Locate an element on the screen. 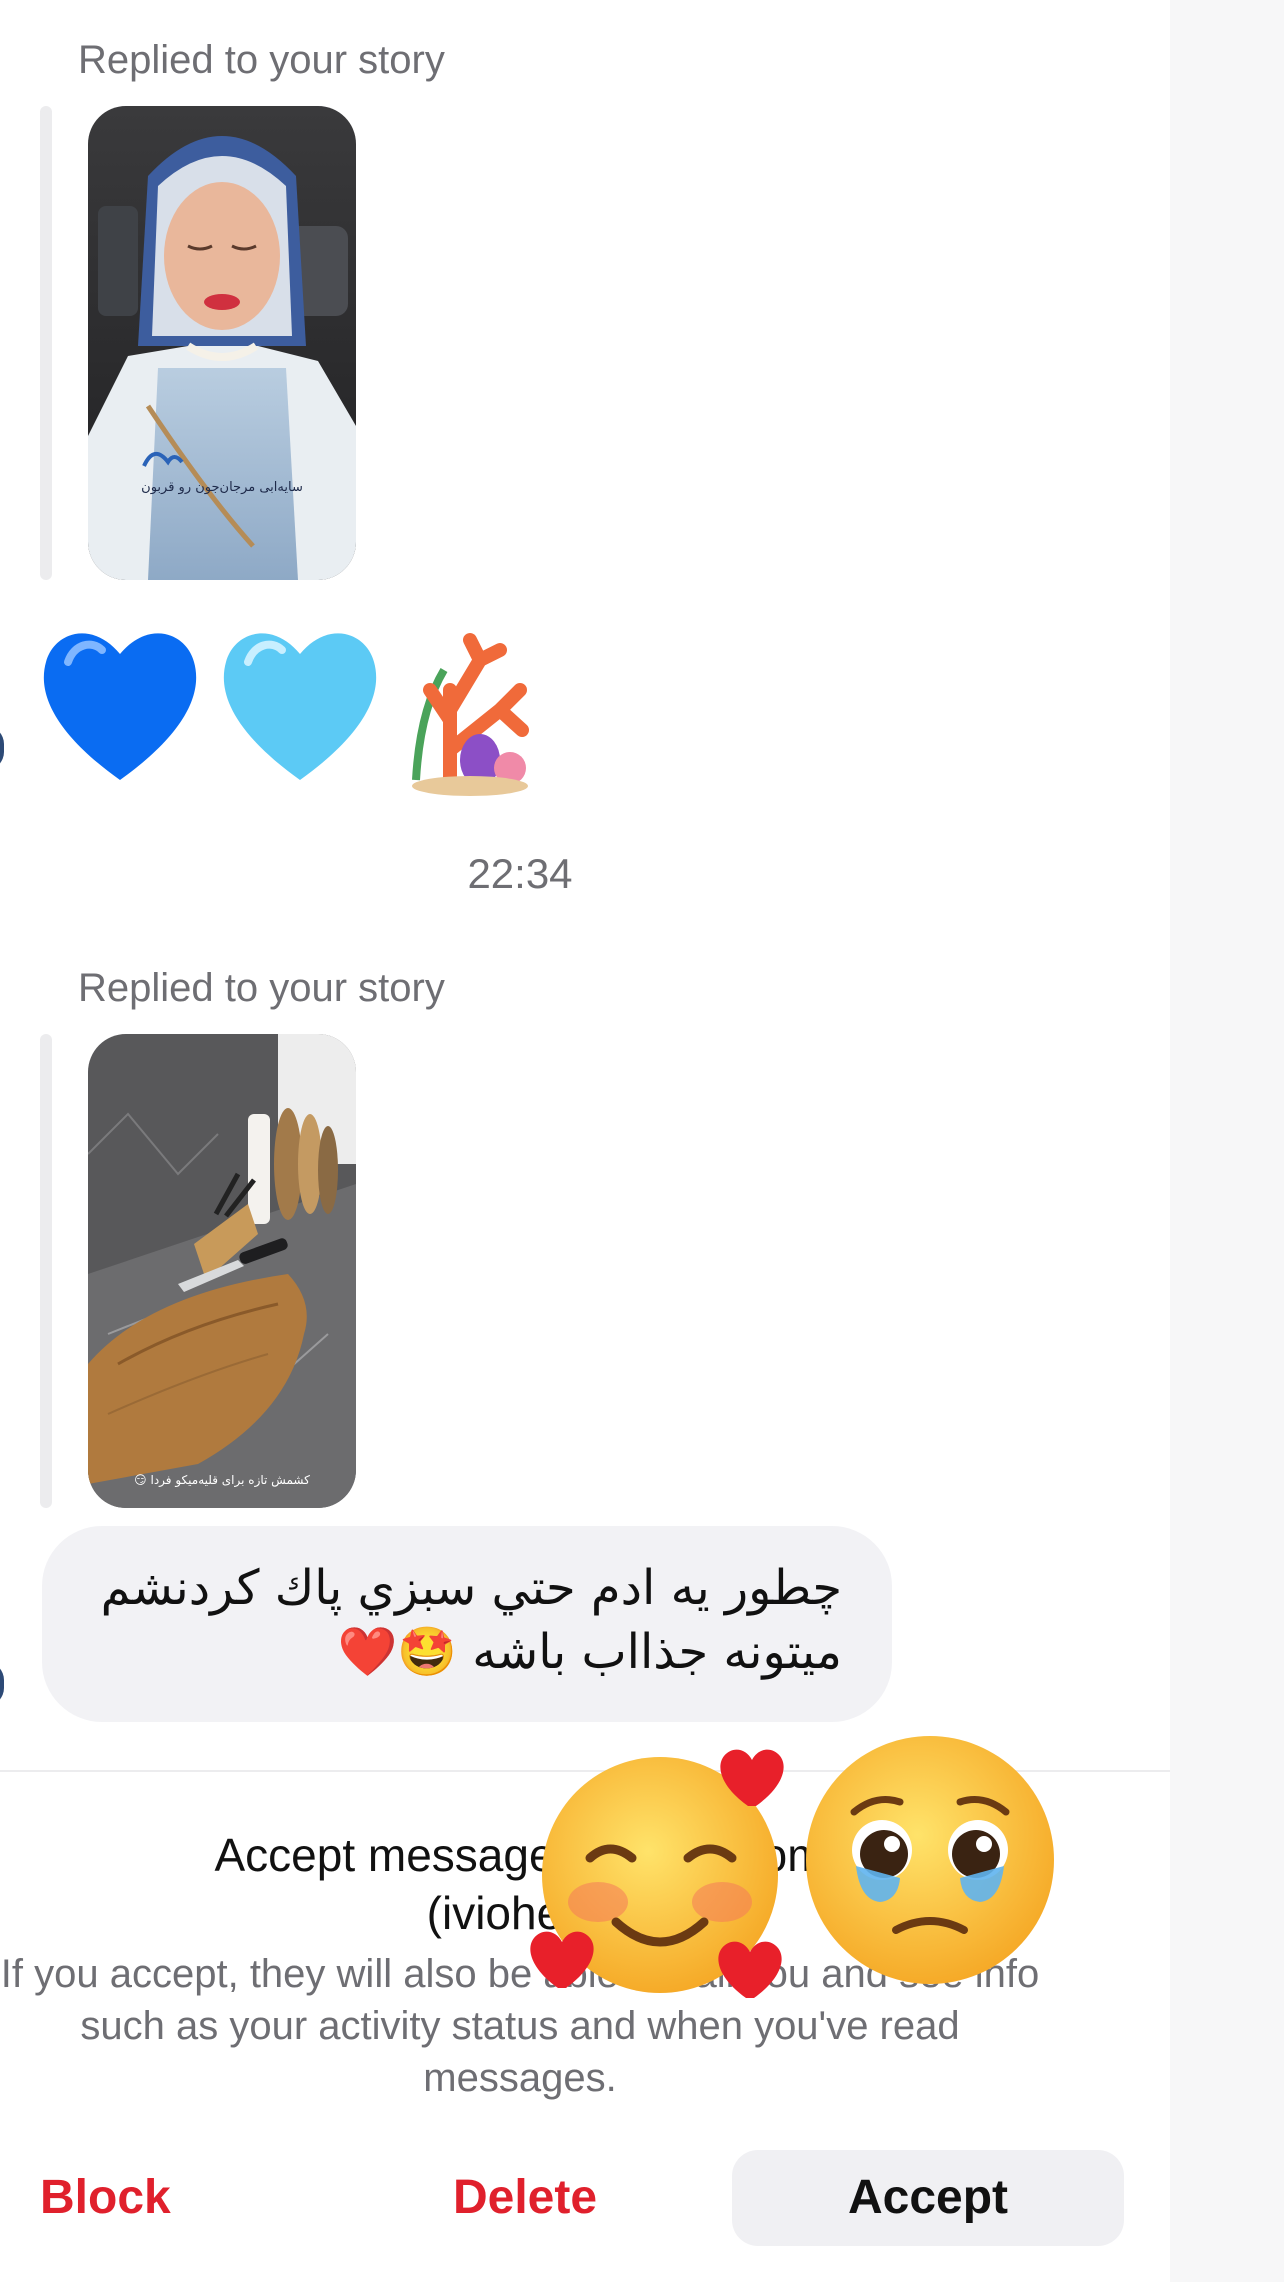  coral-icon is located at coordinates (470, 714).